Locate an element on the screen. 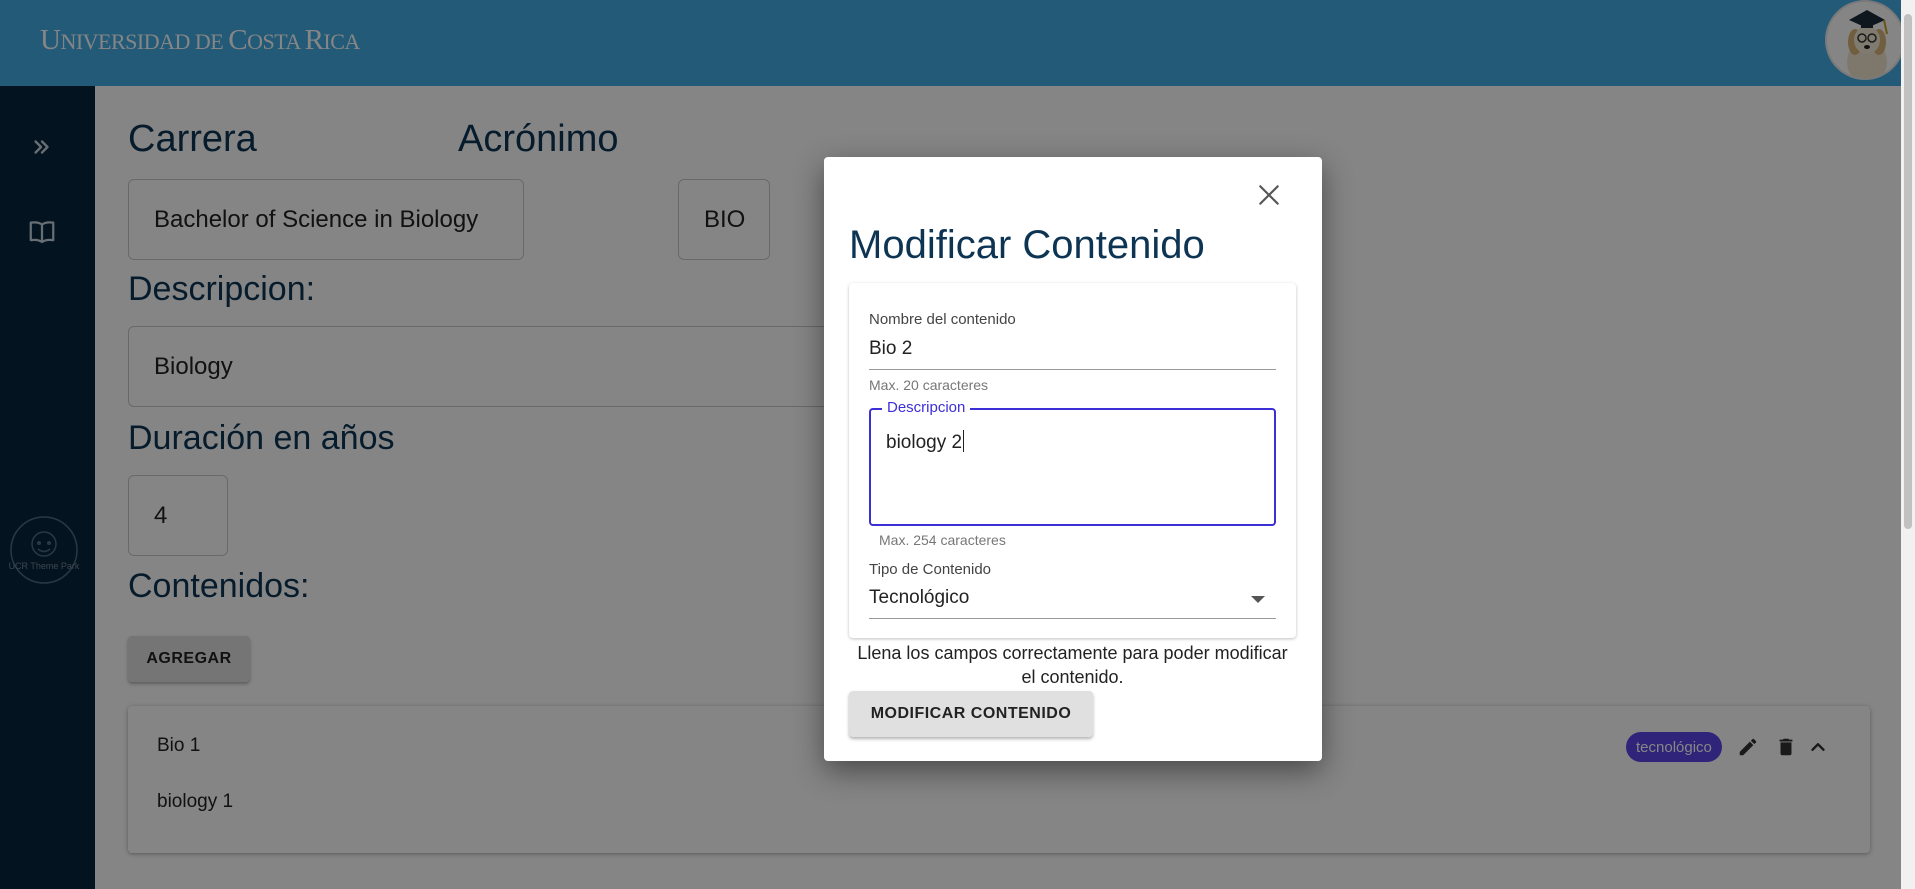 Image resolution: width=1915 pixels, height=889 pixels. nombre-input: Bio 2 is located at coordinates (890, 349).